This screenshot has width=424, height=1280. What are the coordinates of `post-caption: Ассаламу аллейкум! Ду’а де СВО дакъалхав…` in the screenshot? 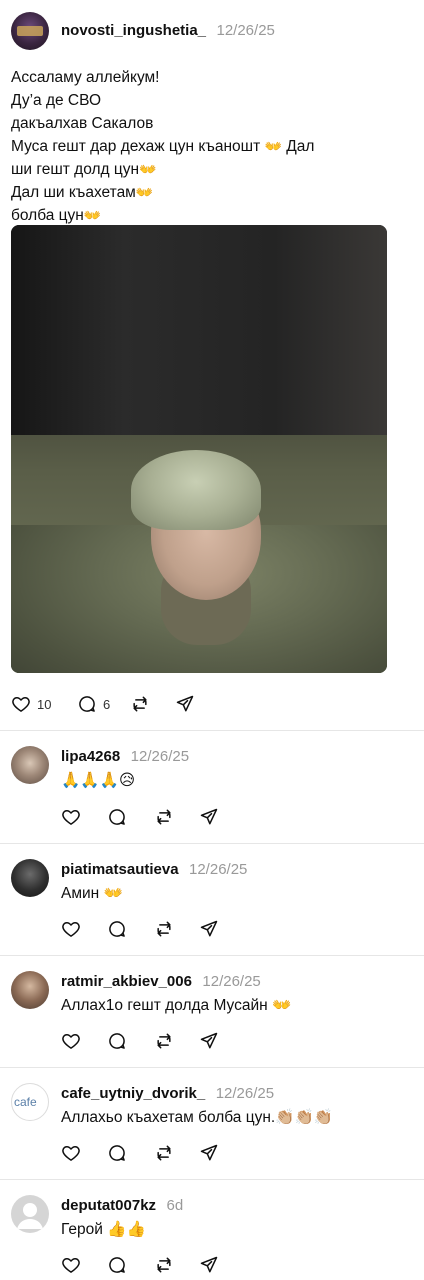 It's located at (171, 146).